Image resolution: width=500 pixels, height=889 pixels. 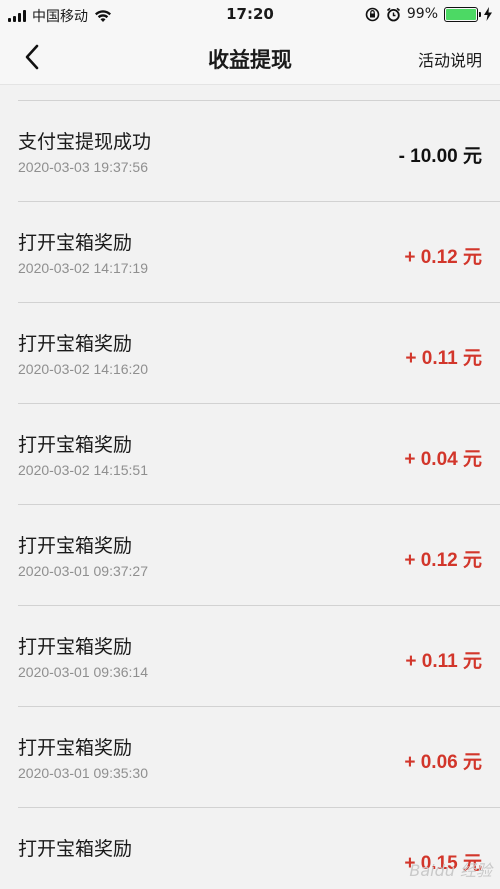 What do you see at coordinates (259, 151) in the screenshot?
I see `list-item: 支付宝提现成功 2020-03-03 19:37:56 - 10.00 元` at bounding box center [259, 151].